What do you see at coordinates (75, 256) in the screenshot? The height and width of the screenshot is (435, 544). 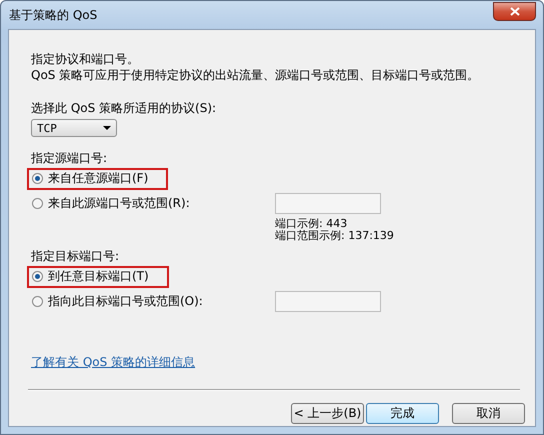 I see `destination-port-label: 指定目标端口号:` at bounding box center [75, 256].